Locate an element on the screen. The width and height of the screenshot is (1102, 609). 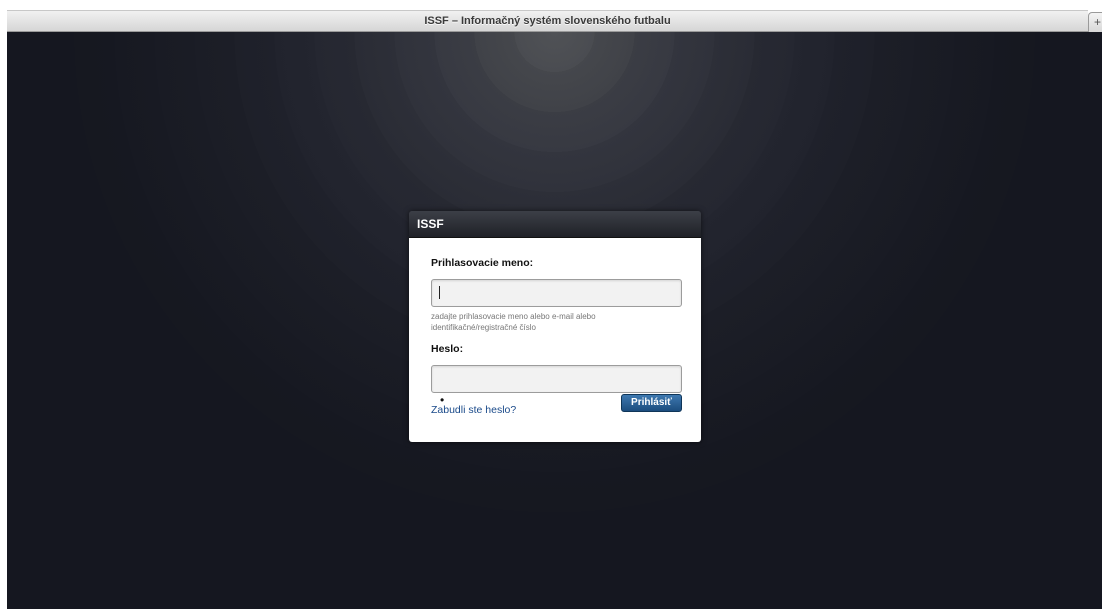
window-edge is located at coordinates (3, 304).